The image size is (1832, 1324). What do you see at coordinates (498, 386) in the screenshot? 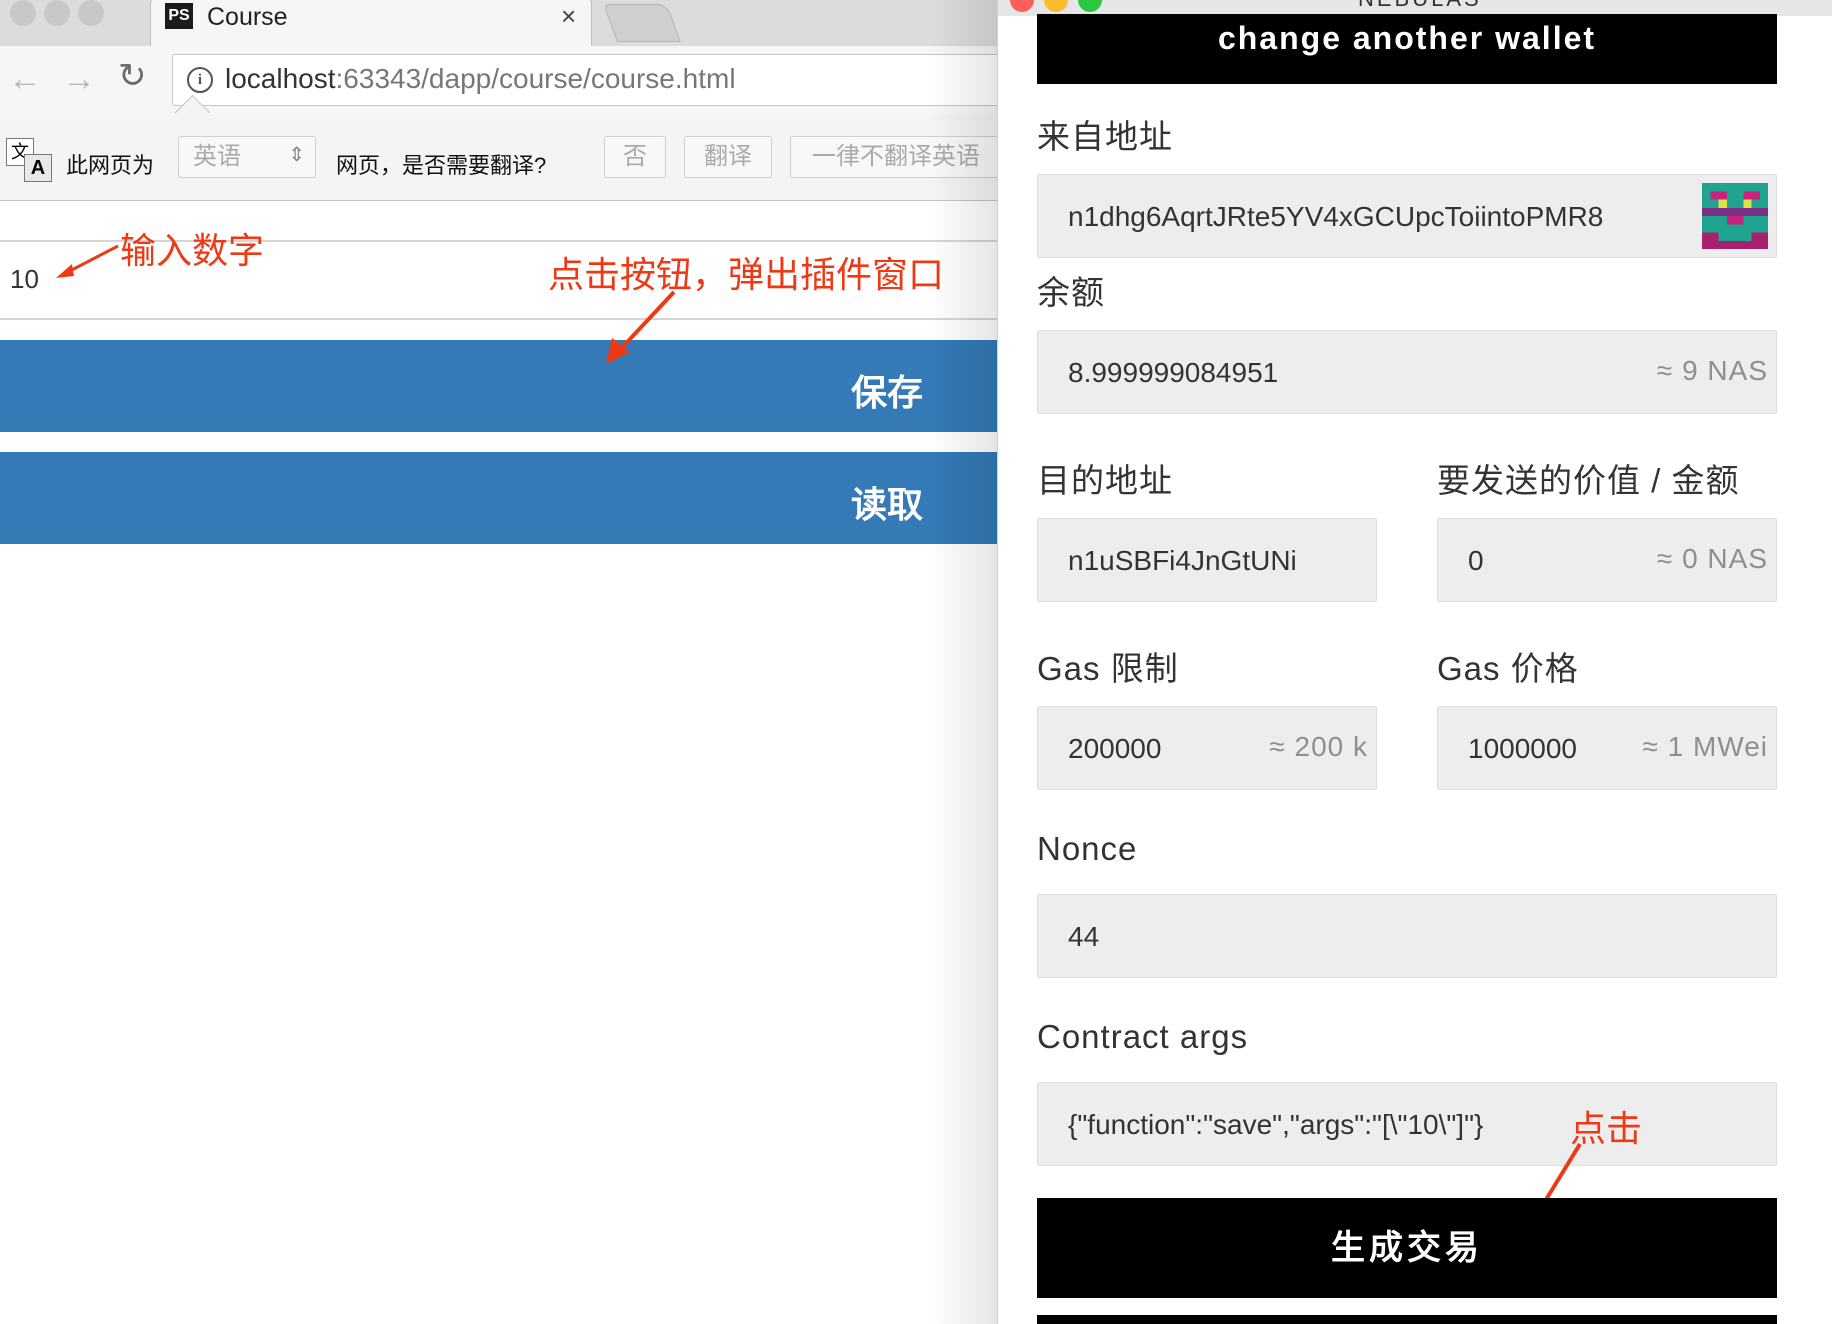
I see `save-button: 保存` at bounding box center [498, 386].